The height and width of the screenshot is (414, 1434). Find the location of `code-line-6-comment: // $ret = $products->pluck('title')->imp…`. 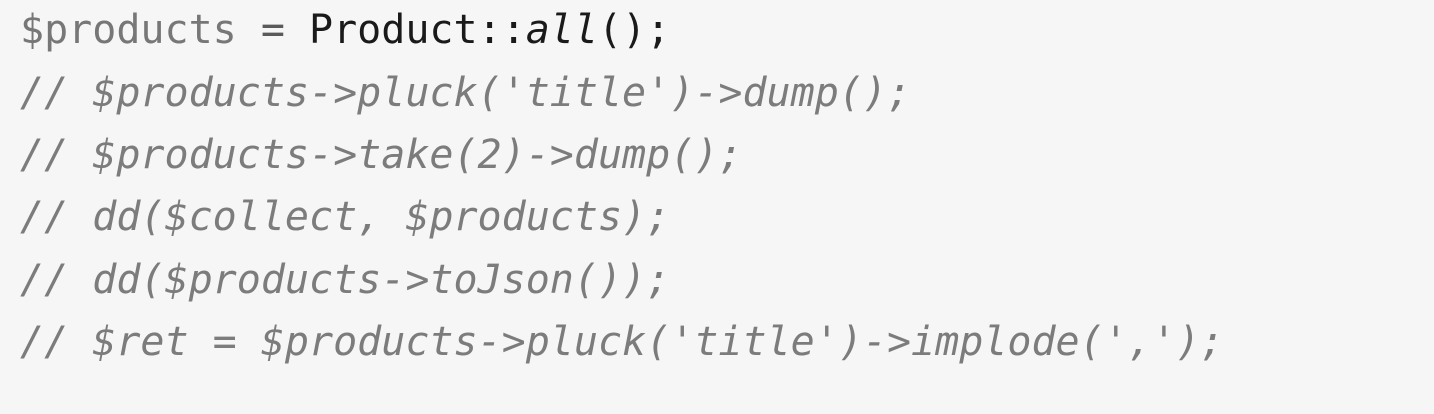

code-line-6-comment: // $ret = $products->pluck('title')->imp… is located at coordinates (622, 342).